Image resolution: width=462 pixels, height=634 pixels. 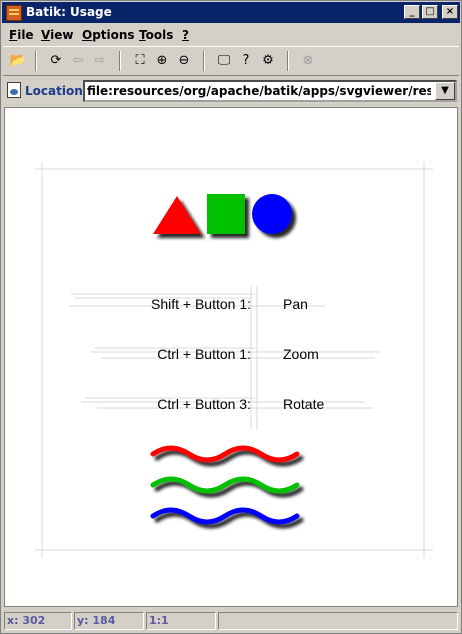 What do you see at coordinates (412, 12) in the screenshot?
I see `minimize-button: _` at bounding box center [412, 12].